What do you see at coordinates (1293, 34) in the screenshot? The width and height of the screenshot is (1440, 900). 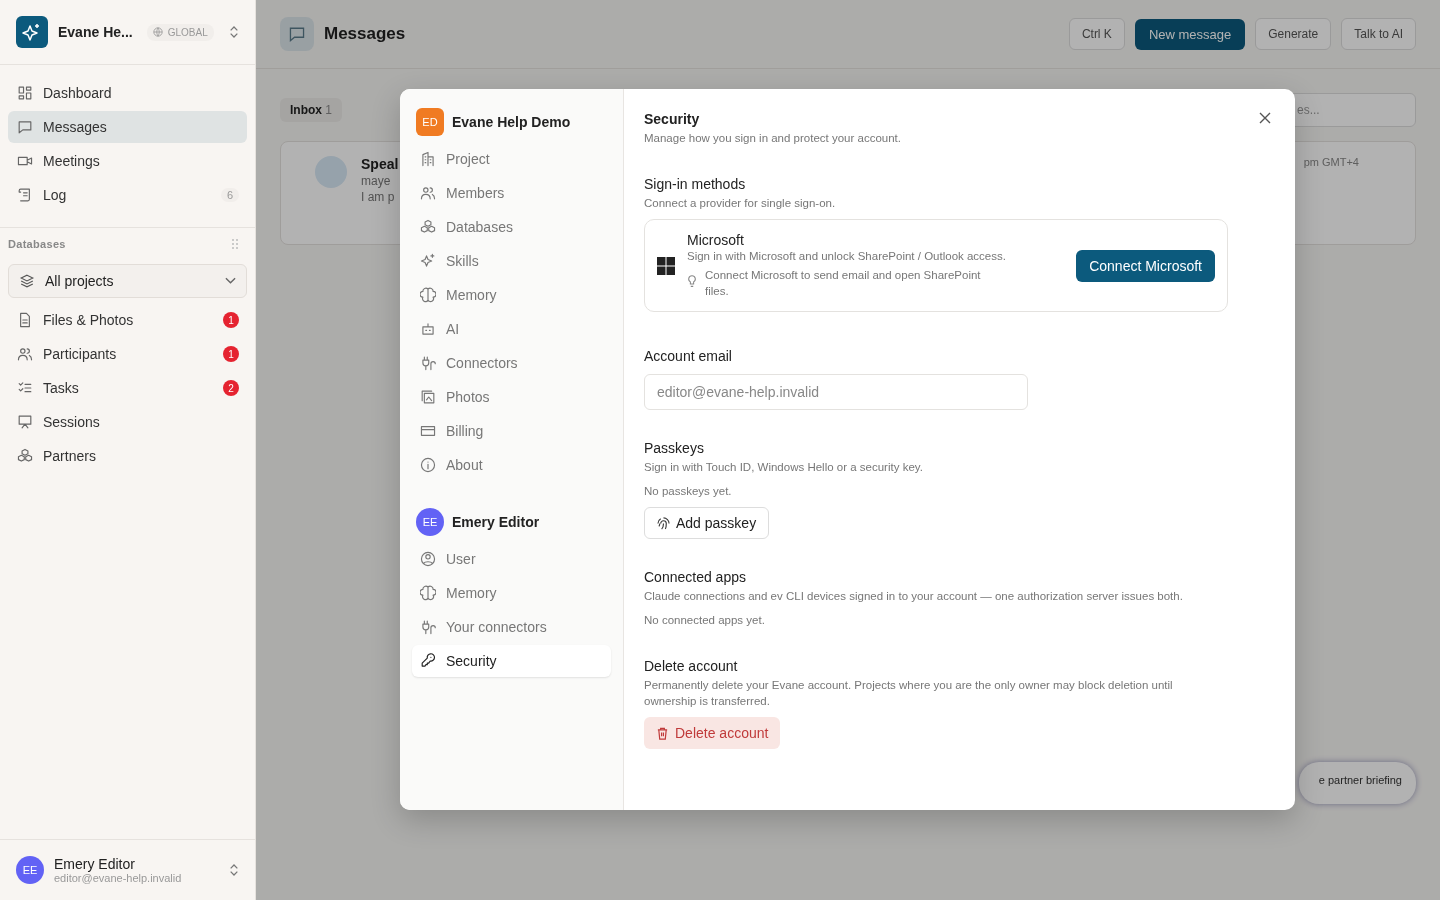 I see `generate-button: Generate` at bounding box center [1293, 34].